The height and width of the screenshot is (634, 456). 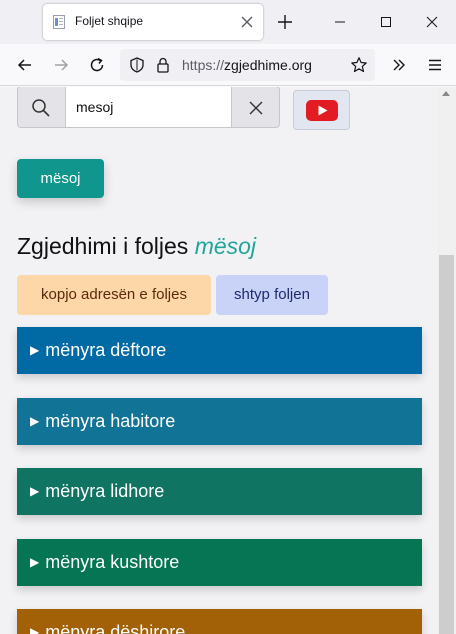 I want to click on search-icon, so click(x=41, y=108).